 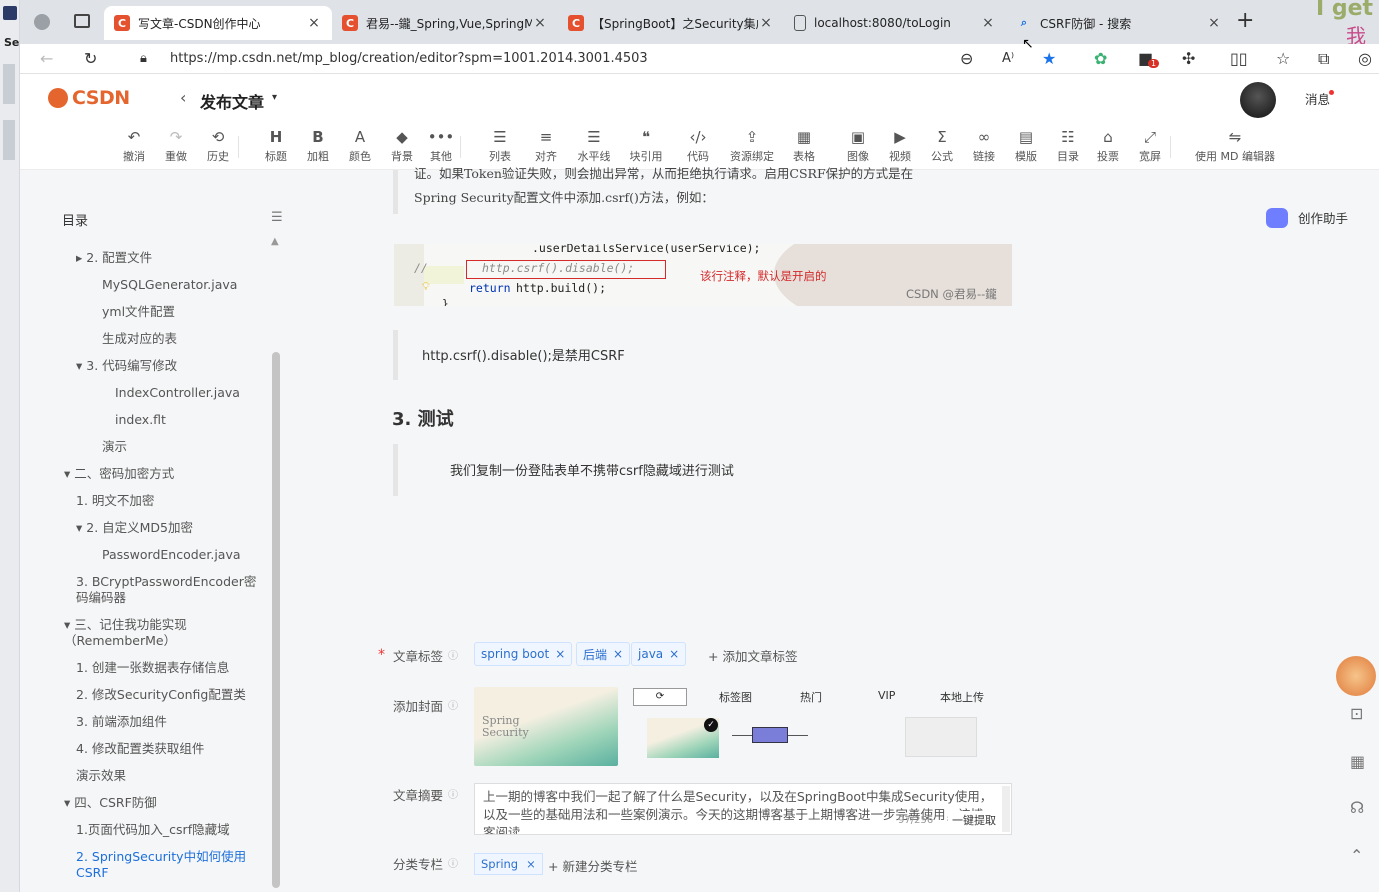 I want to click on feedback-icon: ⊡, so click(x=1356, y=713).